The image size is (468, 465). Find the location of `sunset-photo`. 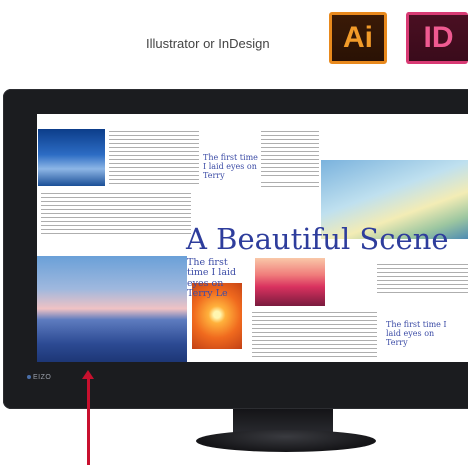

sunset-photo is located at coordinates (290, 282).